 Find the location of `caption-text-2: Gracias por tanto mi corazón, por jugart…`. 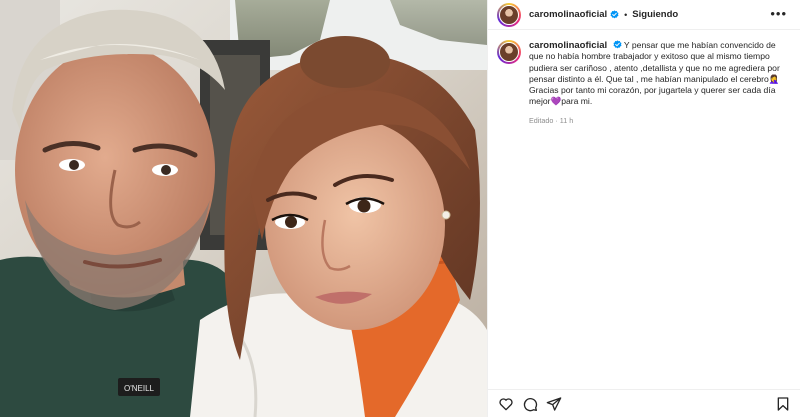

caption-text-2: Gracias por tanto mi corazón, por jugart… is located at coordinates (652, 96).